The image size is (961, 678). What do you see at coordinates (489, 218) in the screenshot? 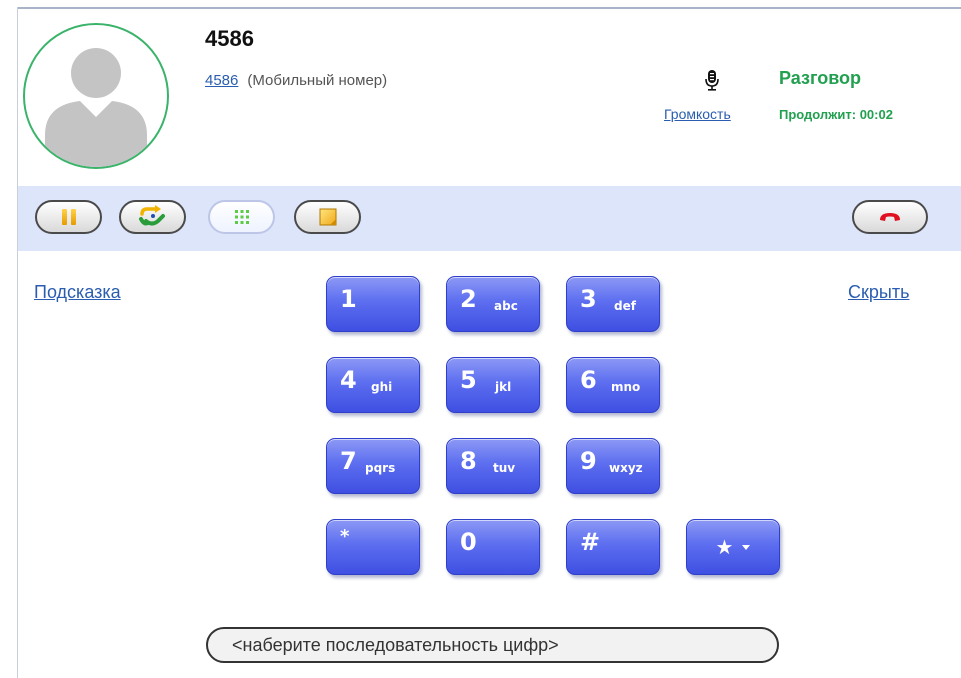
I see `call-toolbar` at bounding box center [489, 218].